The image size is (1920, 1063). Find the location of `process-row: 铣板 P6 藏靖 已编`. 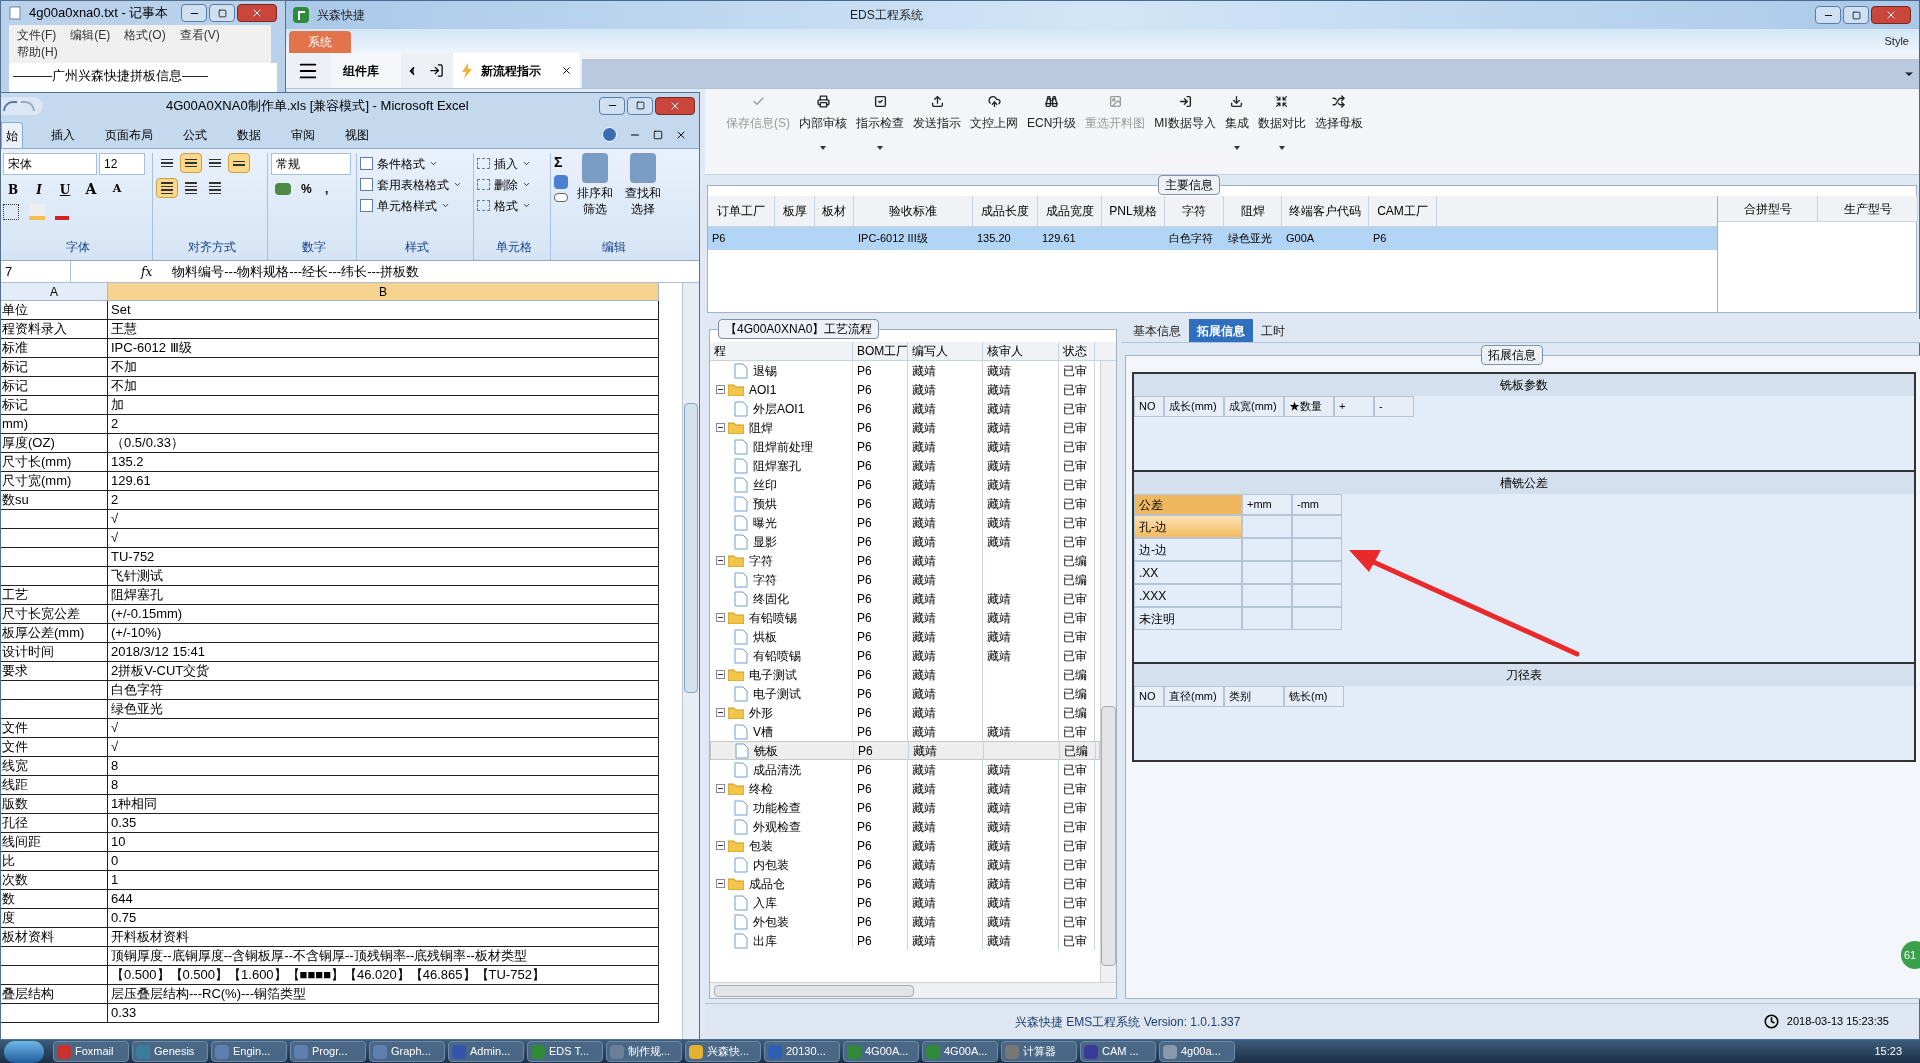

process-row: 铣板 P6 藏靖 已编 is located at coordinates (905, 750).